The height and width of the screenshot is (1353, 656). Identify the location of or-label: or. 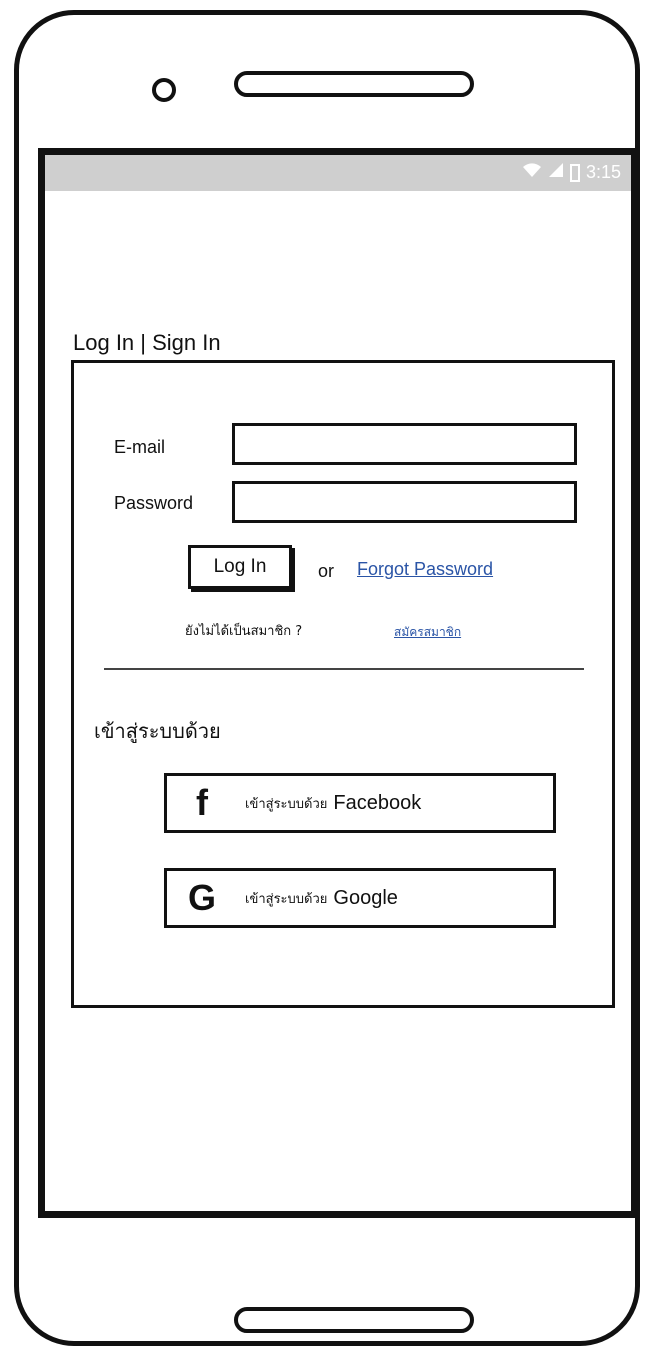
(326, 571).